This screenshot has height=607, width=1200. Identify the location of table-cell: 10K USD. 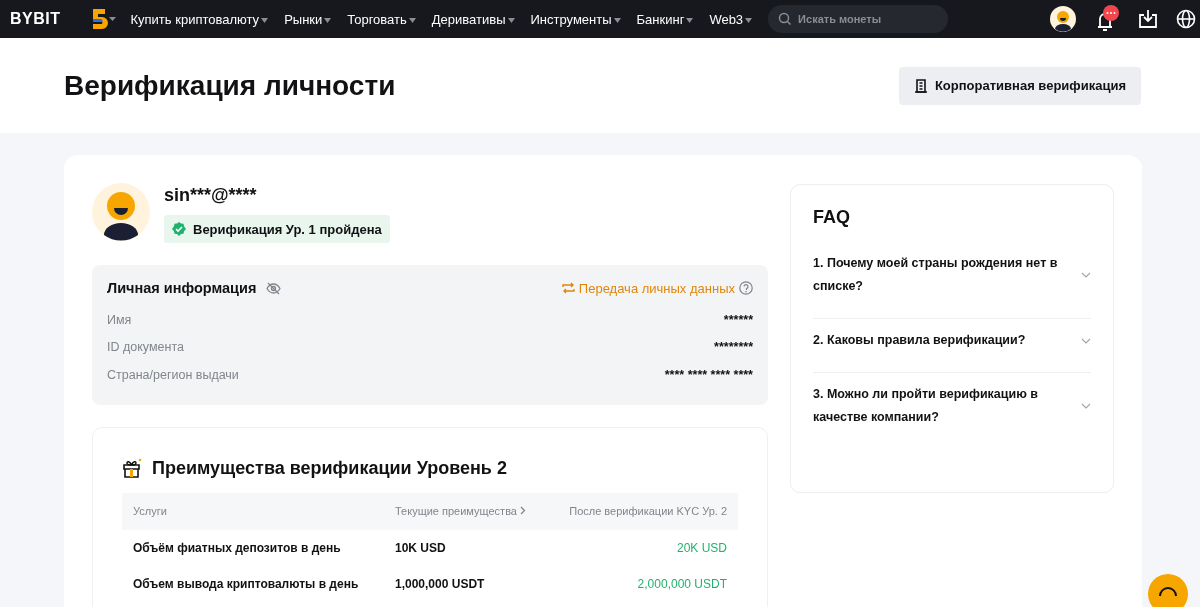
(465, 547).